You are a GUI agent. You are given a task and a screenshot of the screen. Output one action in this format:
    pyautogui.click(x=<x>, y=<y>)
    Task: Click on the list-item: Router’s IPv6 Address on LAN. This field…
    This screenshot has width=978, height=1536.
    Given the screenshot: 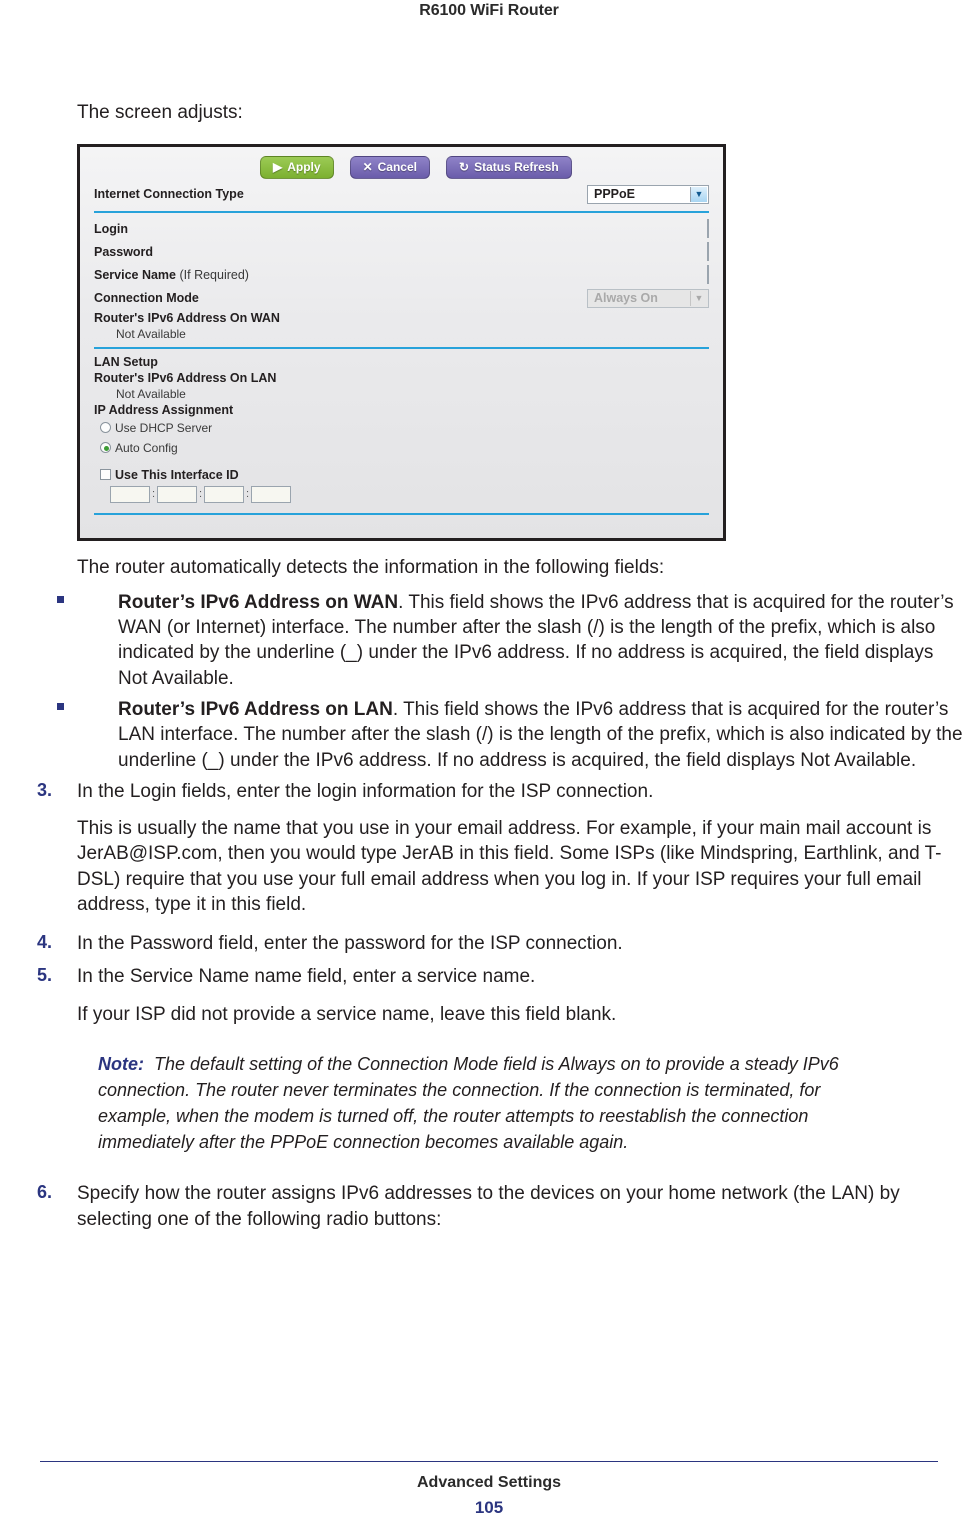 What is the action you would take?
    pyautogui.click(x=511, y=735)
    